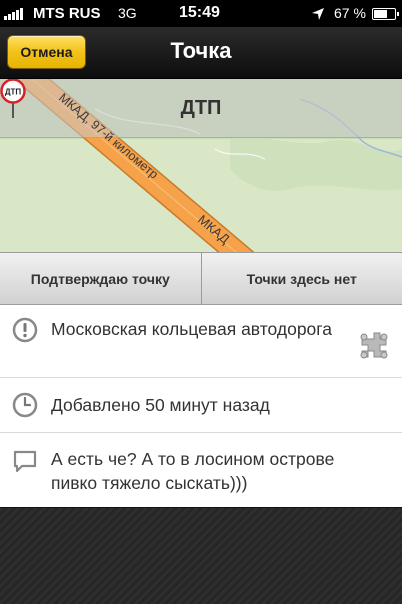 This screenshot has height=604, width=402. Describe the element at coordinates (302, 278) in the screenshot. I see `deny-point-button: Точки здесь нет` at that location.